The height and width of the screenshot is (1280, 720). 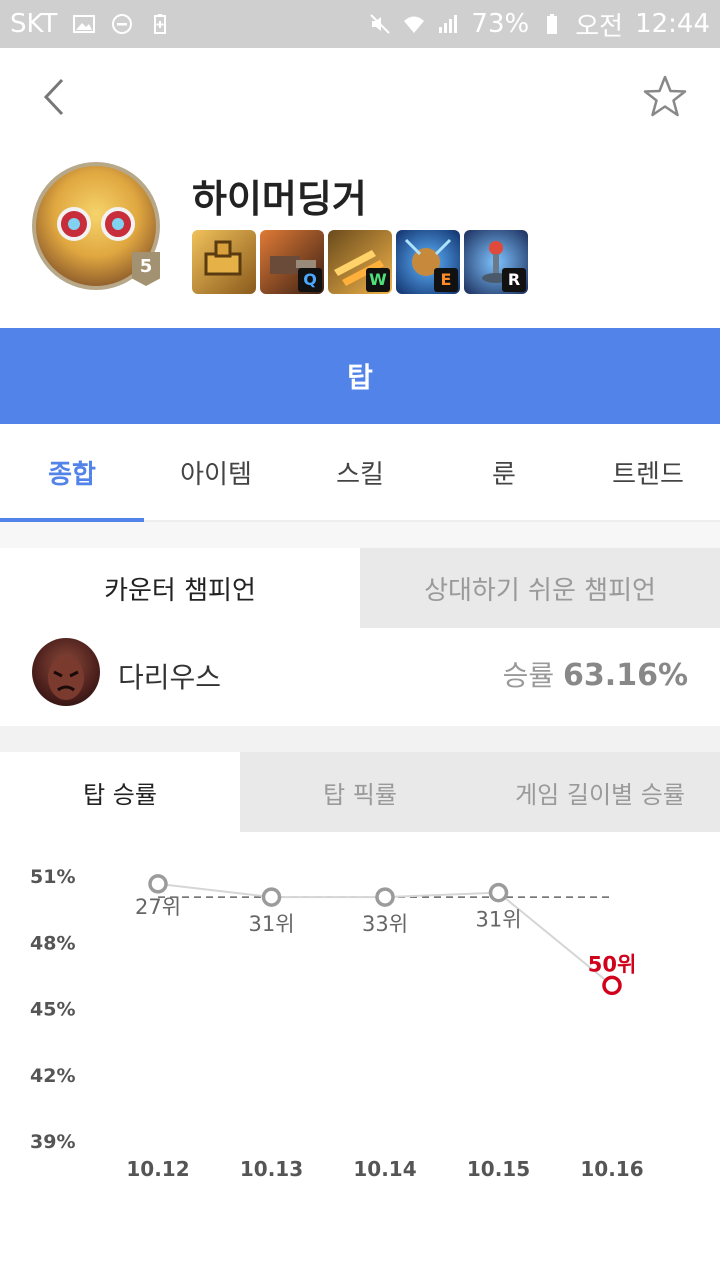 I want to click on back-button, so click(x=55, y=97).